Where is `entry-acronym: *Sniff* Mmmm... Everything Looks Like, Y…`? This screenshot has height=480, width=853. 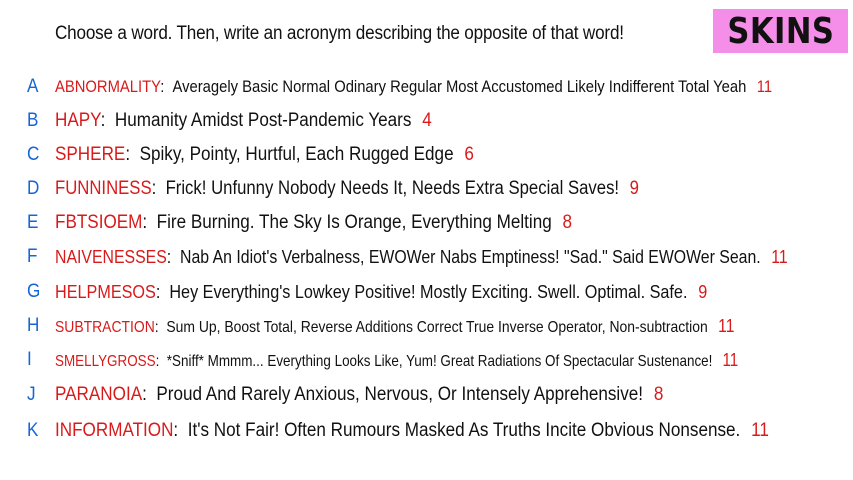 entry-acronym: *Sniff* Mmmm... Everything Looks Like, Y… is located at coordinates (439, 361).